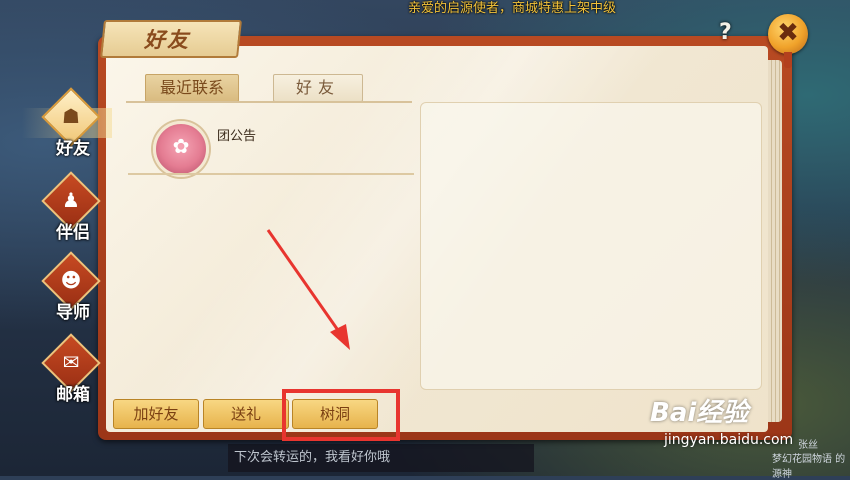 The image size is (850, 480). I want to click on annotation-highlight-box, so click(341, 415).